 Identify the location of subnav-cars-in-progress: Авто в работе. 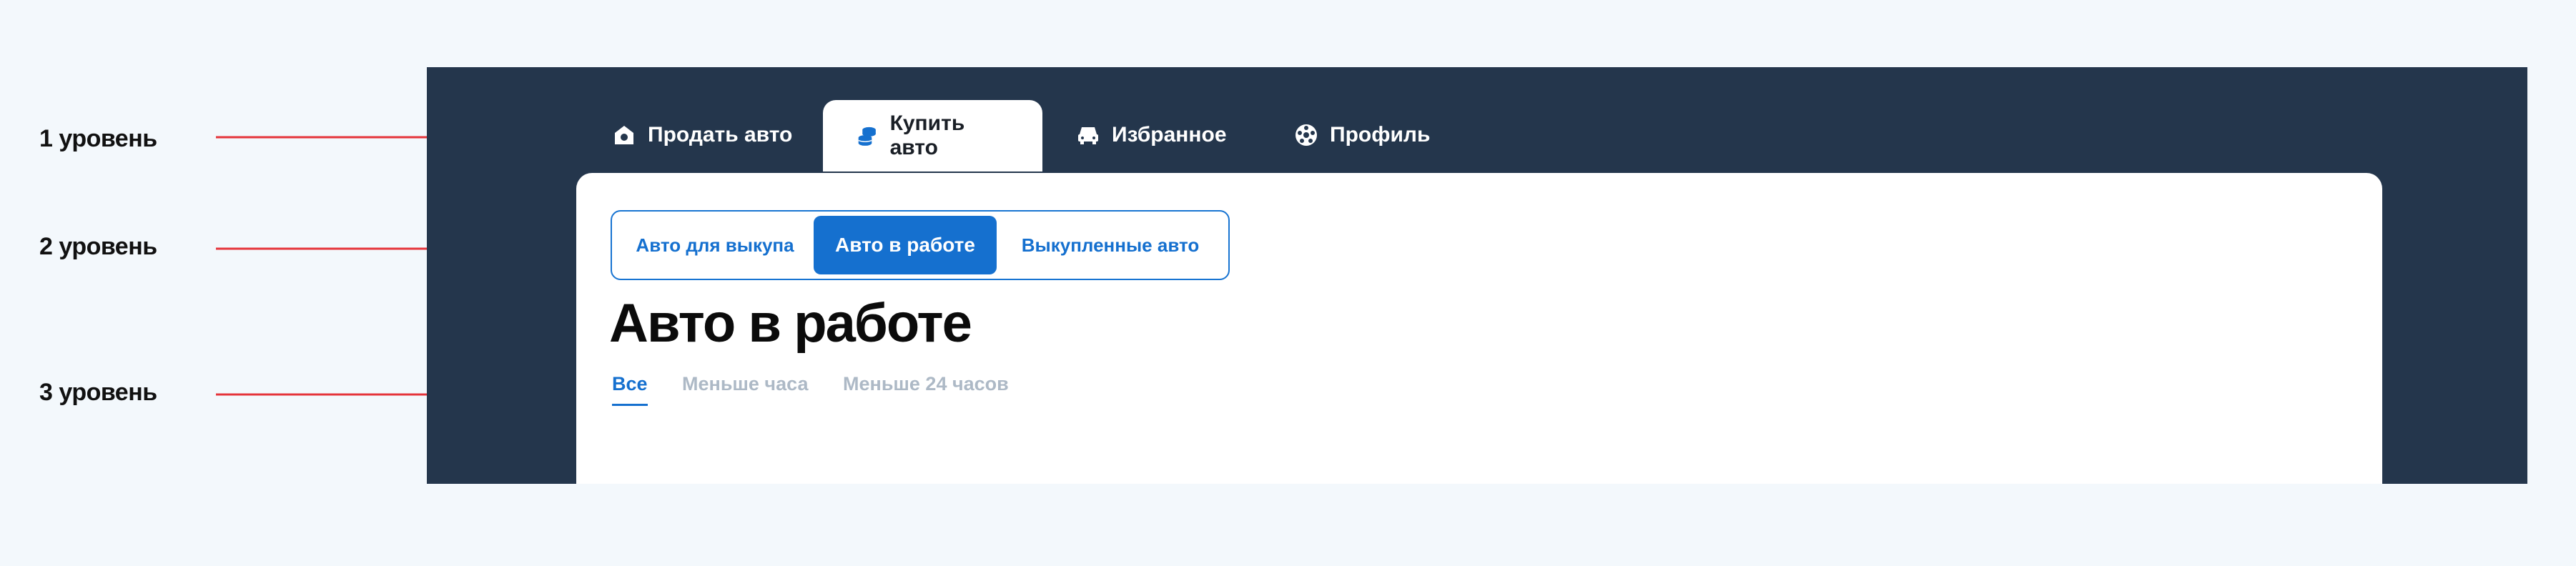
(905, 245).